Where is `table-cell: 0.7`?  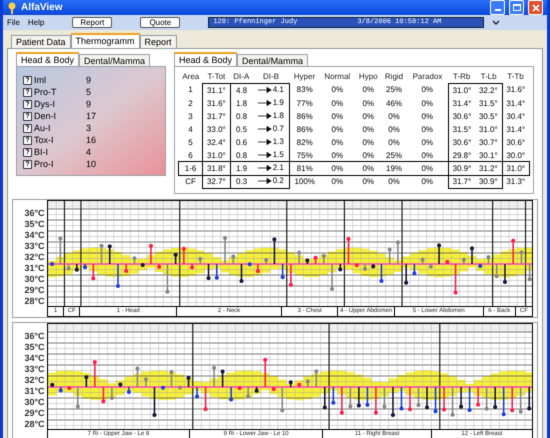 table-cell: 0.7 is located at coordinates (278, 129).